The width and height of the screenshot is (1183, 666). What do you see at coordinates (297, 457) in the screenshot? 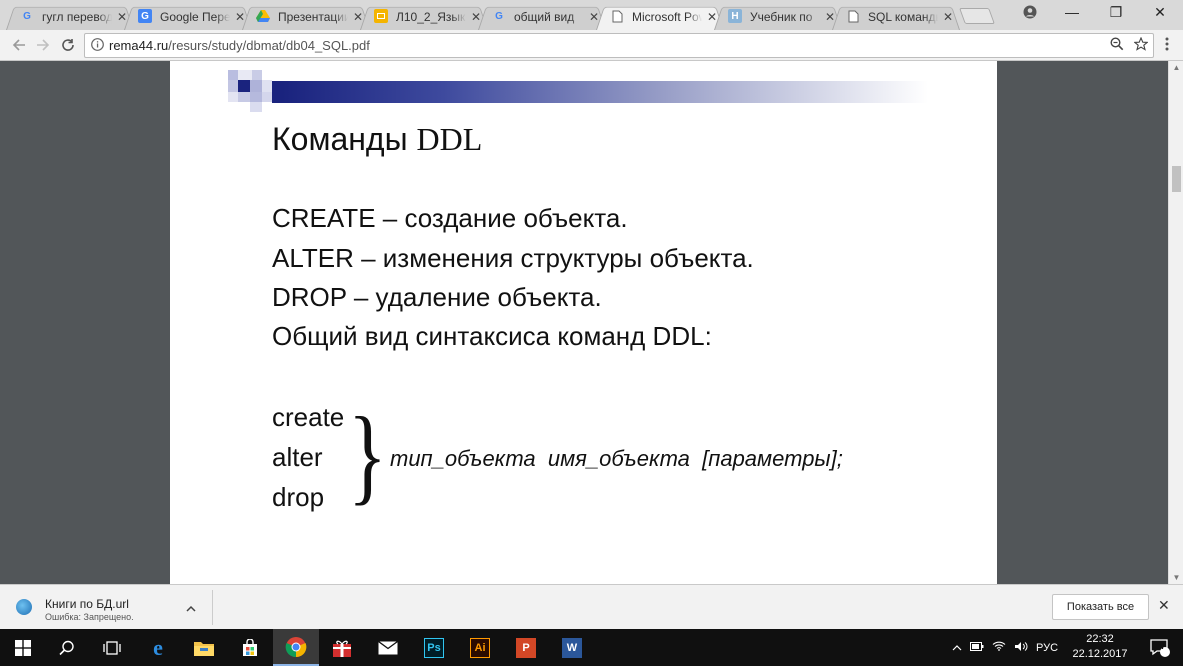
I see `command-alter: alter` at bounding box center [297, 457].